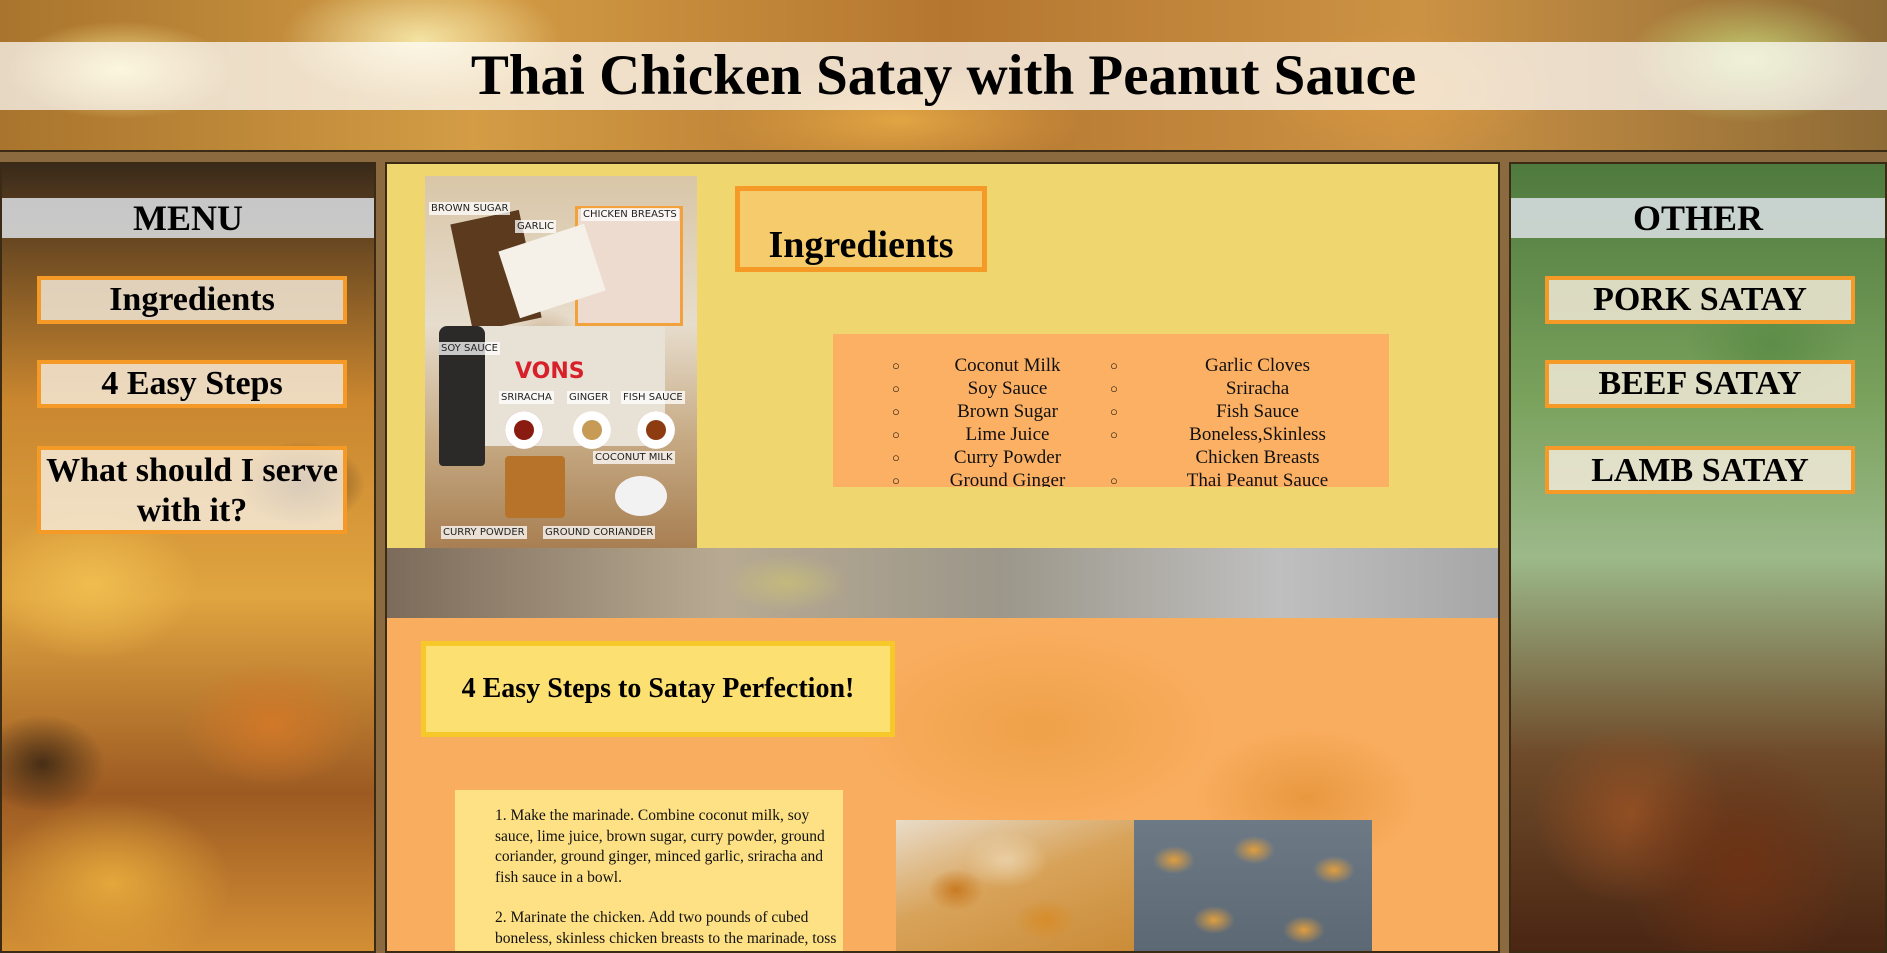 The image size is (1887, 953). Describe the element at coordinates (971, 478) in the screenshot. I see `list-item: Ground Ginger` at that location.